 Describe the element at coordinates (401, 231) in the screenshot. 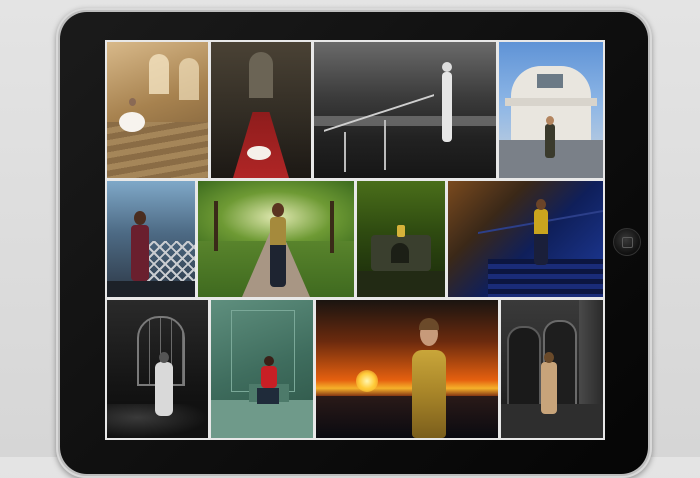

I see `figure` at that location.